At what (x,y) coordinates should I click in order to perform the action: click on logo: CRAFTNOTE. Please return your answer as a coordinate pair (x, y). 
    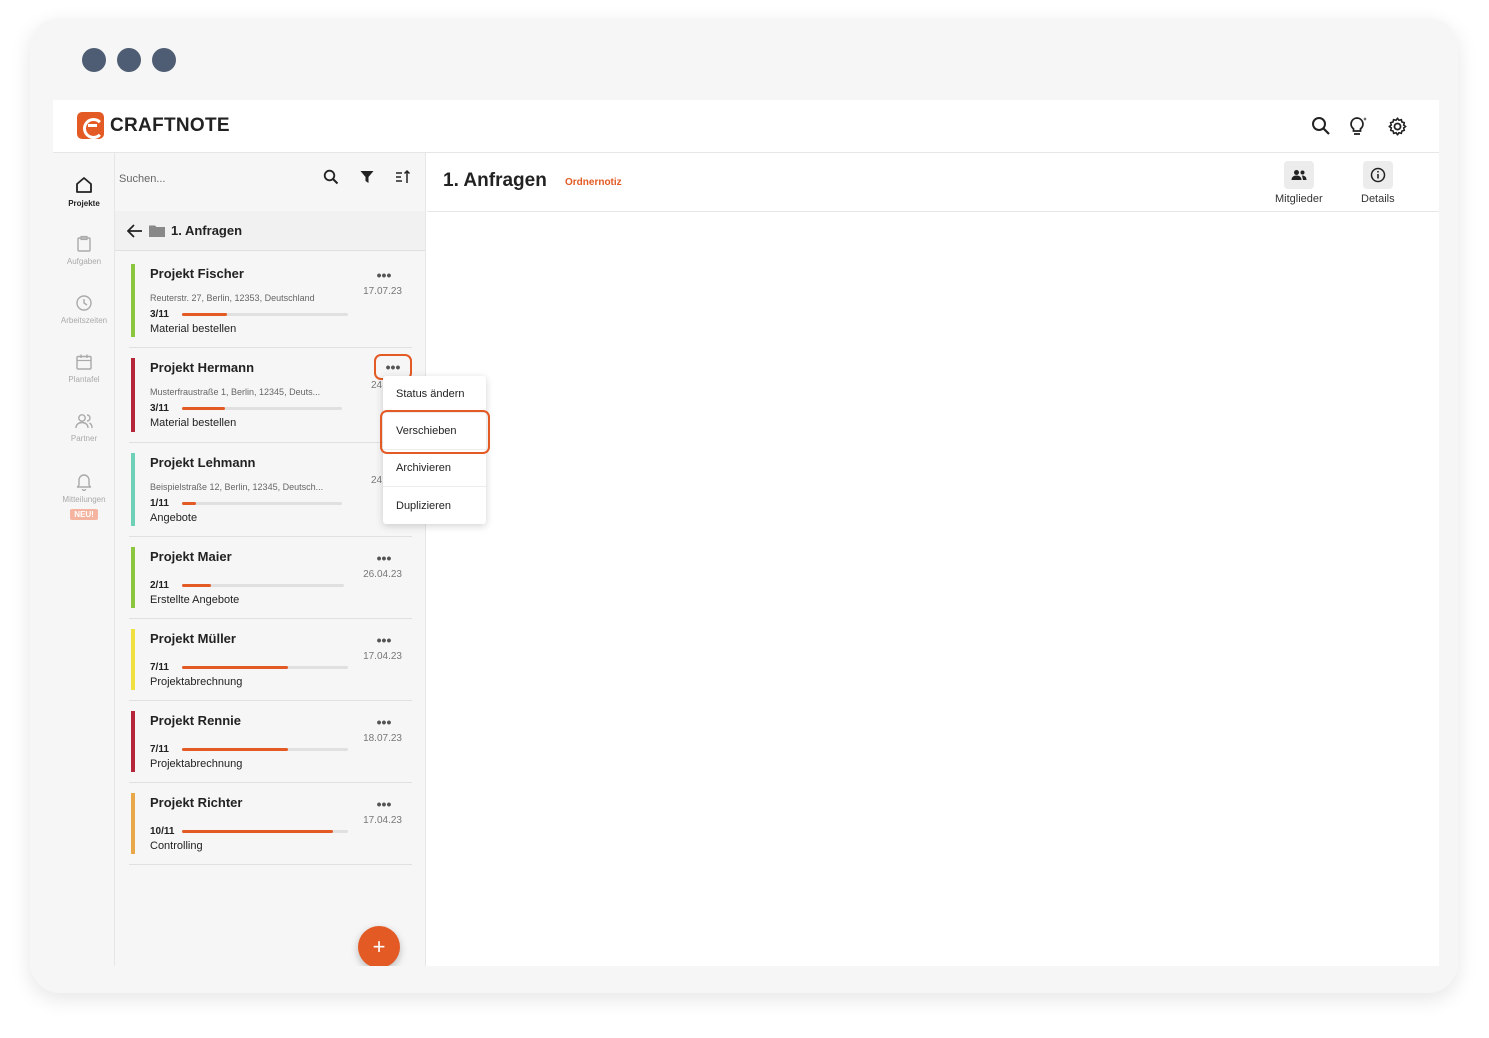
    Looking at the image, I should click on (153, 125).